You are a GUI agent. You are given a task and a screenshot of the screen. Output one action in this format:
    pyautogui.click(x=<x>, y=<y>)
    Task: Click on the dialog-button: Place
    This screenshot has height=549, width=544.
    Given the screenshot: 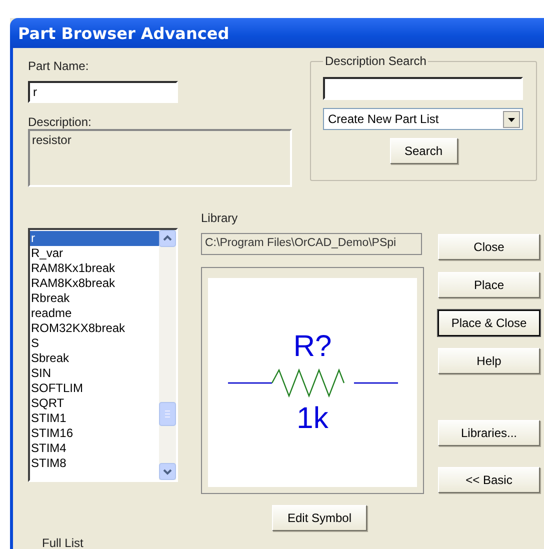 What is the action you would take?
    pyautogui.click(x=489, y=285)
    